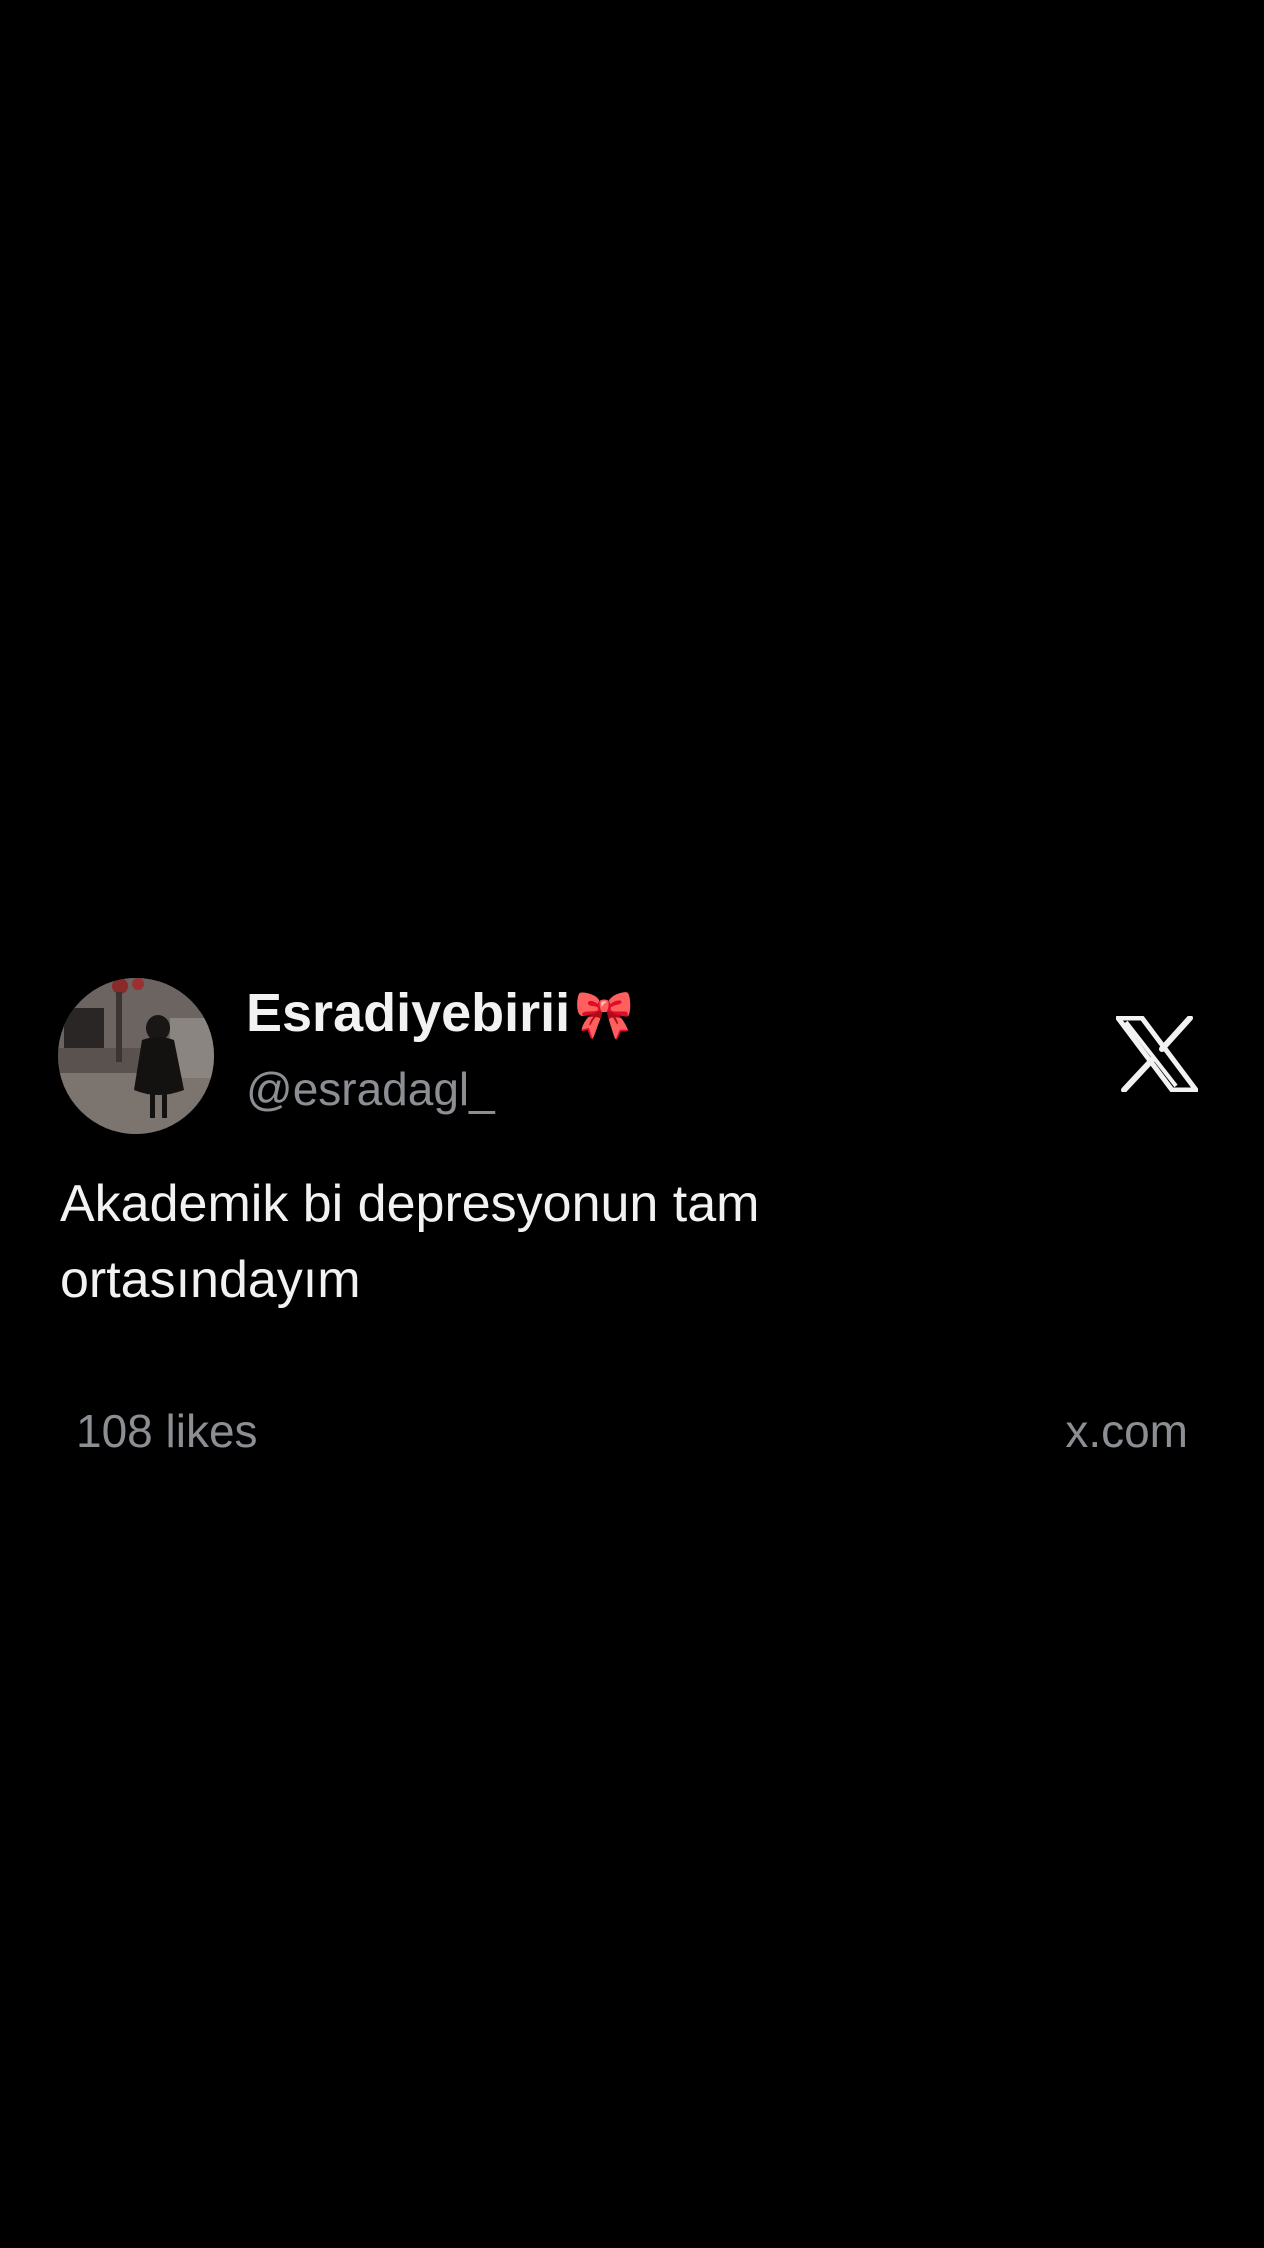  What do you see at coordinates (210, 1280) in the screenshot?
I see `post-text-line-2: ortasındayım` at bounding box center [210, 1280].